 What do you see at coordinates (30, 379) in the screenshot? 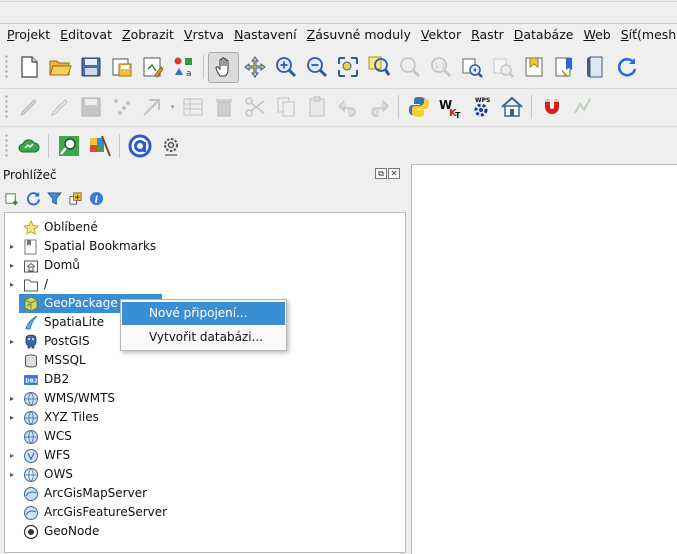
I see `db2-icon: DB2` at bounding box center [30, 379].